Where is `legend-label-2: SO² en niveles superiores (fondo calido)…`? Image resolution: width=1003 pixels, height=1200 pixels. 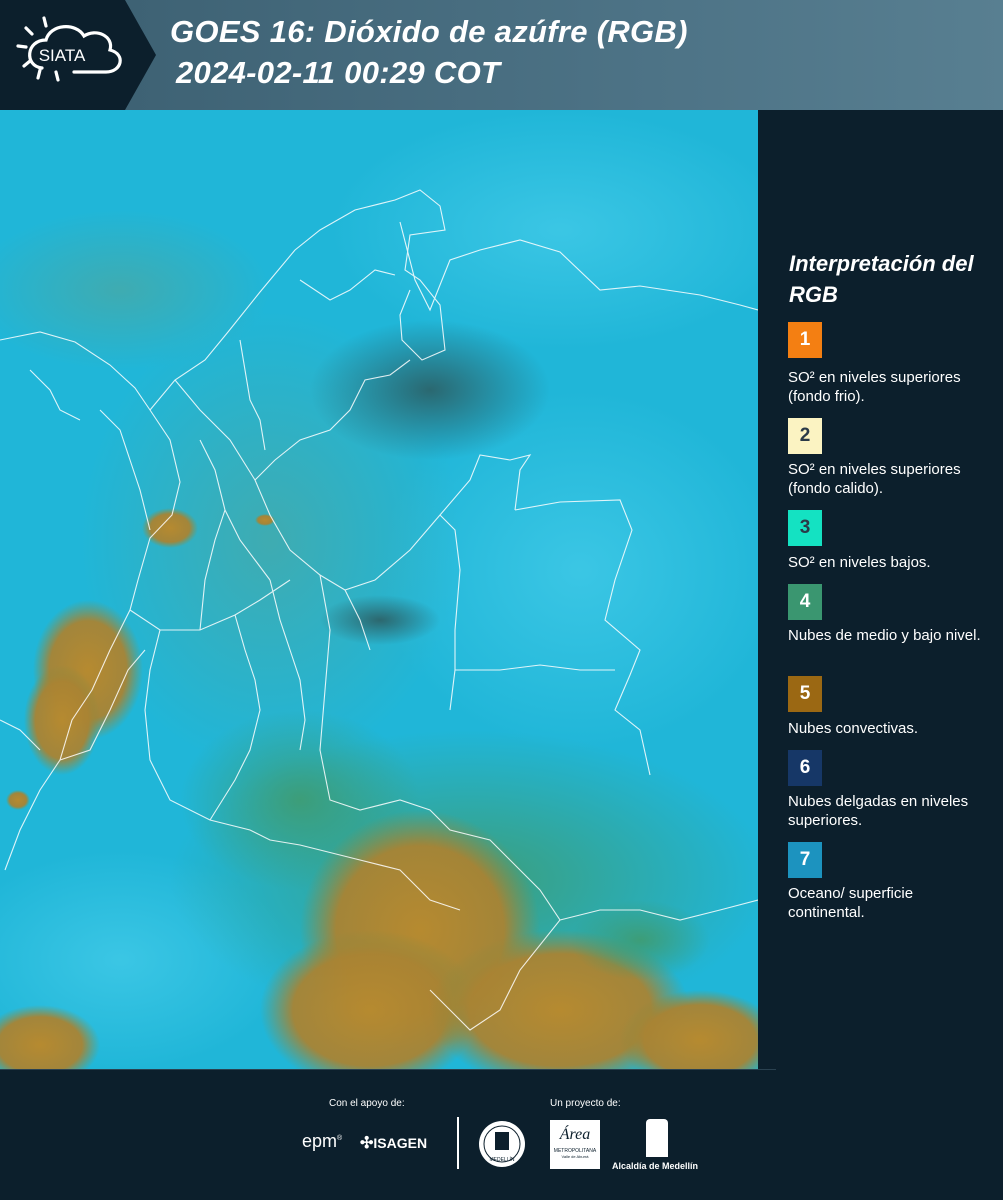
legend-label-2: SO² en niveles superiores (fondo calido)… is located at coordinates (874, 479).